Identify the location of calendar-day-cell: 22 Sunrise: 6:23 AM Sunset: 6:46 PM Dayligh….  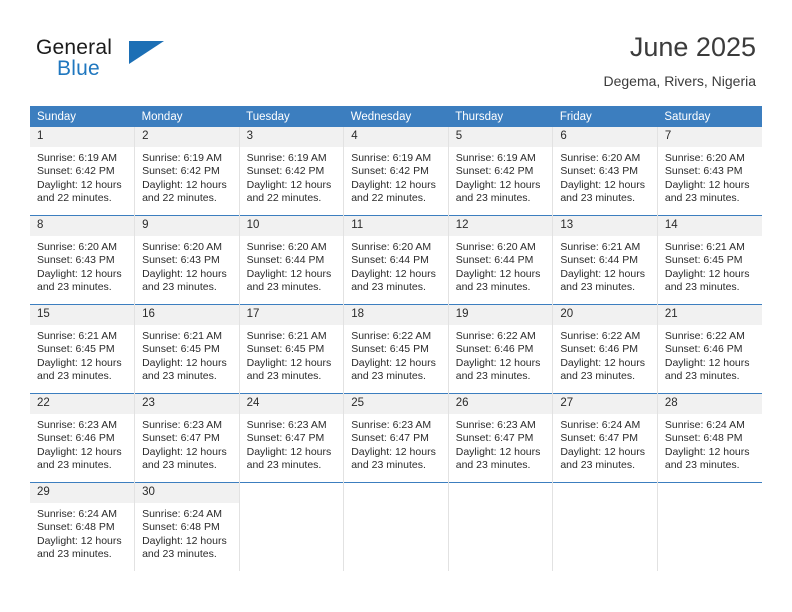
(83, 438).